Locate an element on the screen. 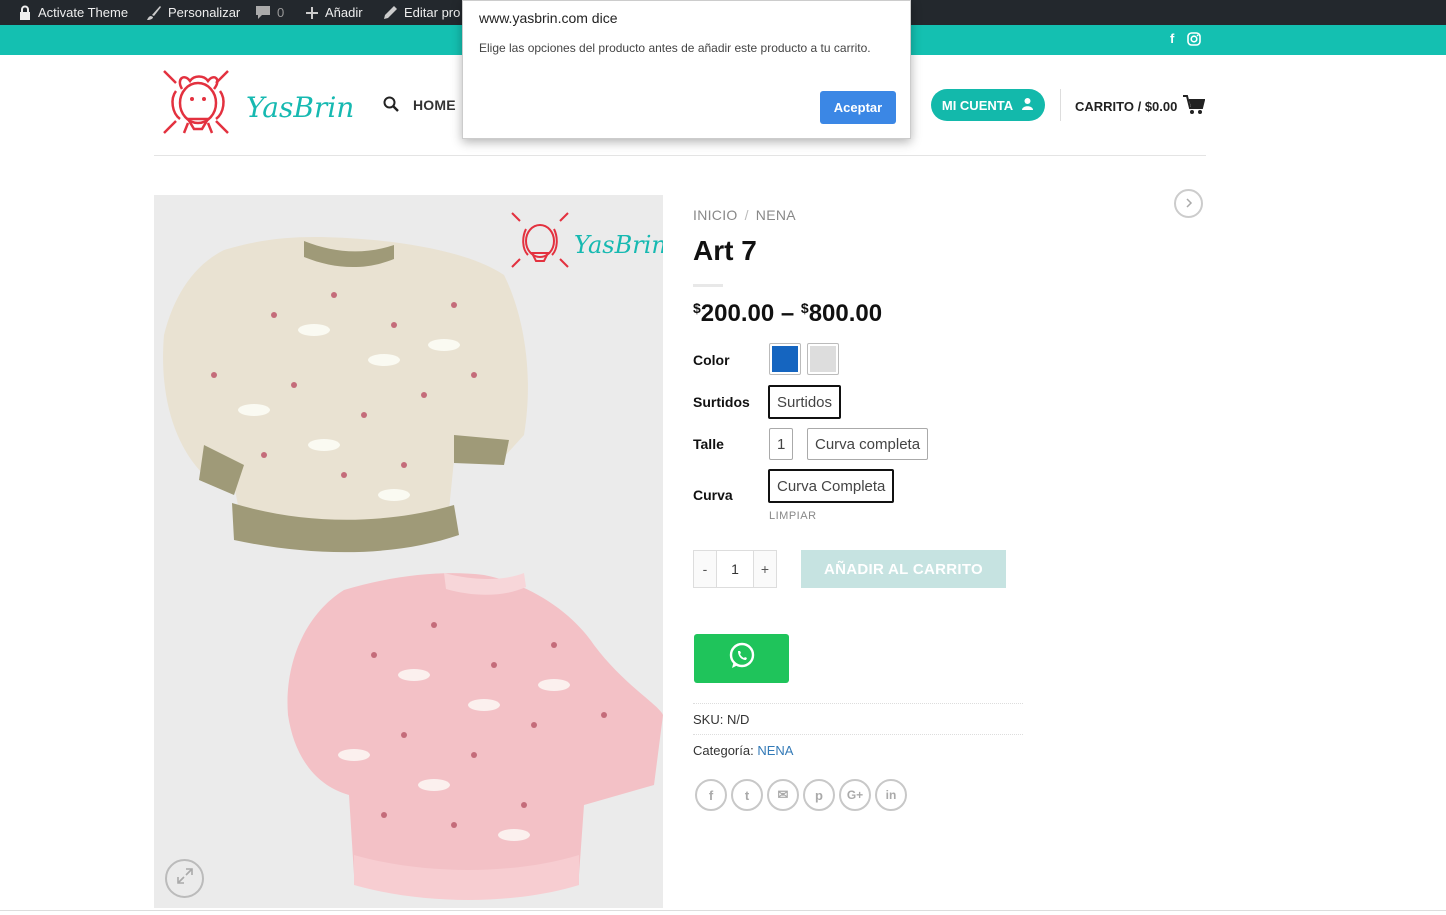 The width and height of the screenshot is (1446, 915). quantity-input: 1 is located at coordinates (735, 569).